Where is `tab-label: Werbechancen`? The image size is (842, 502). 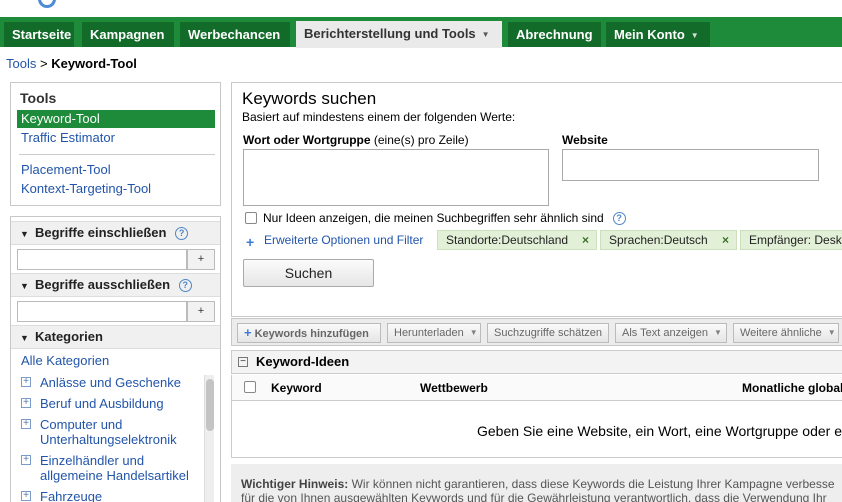
tab-label: Werbechancen is located at coordinates (234, 34).